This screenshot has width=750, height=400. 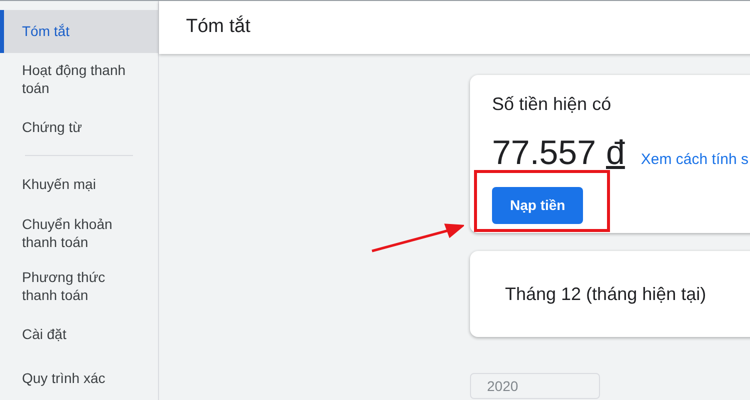 What do you see at coordinates (79, 79) in the screenshot?
I see `sidebar-item: Hoạt động thanh toán` at bounding box center [79, 79].